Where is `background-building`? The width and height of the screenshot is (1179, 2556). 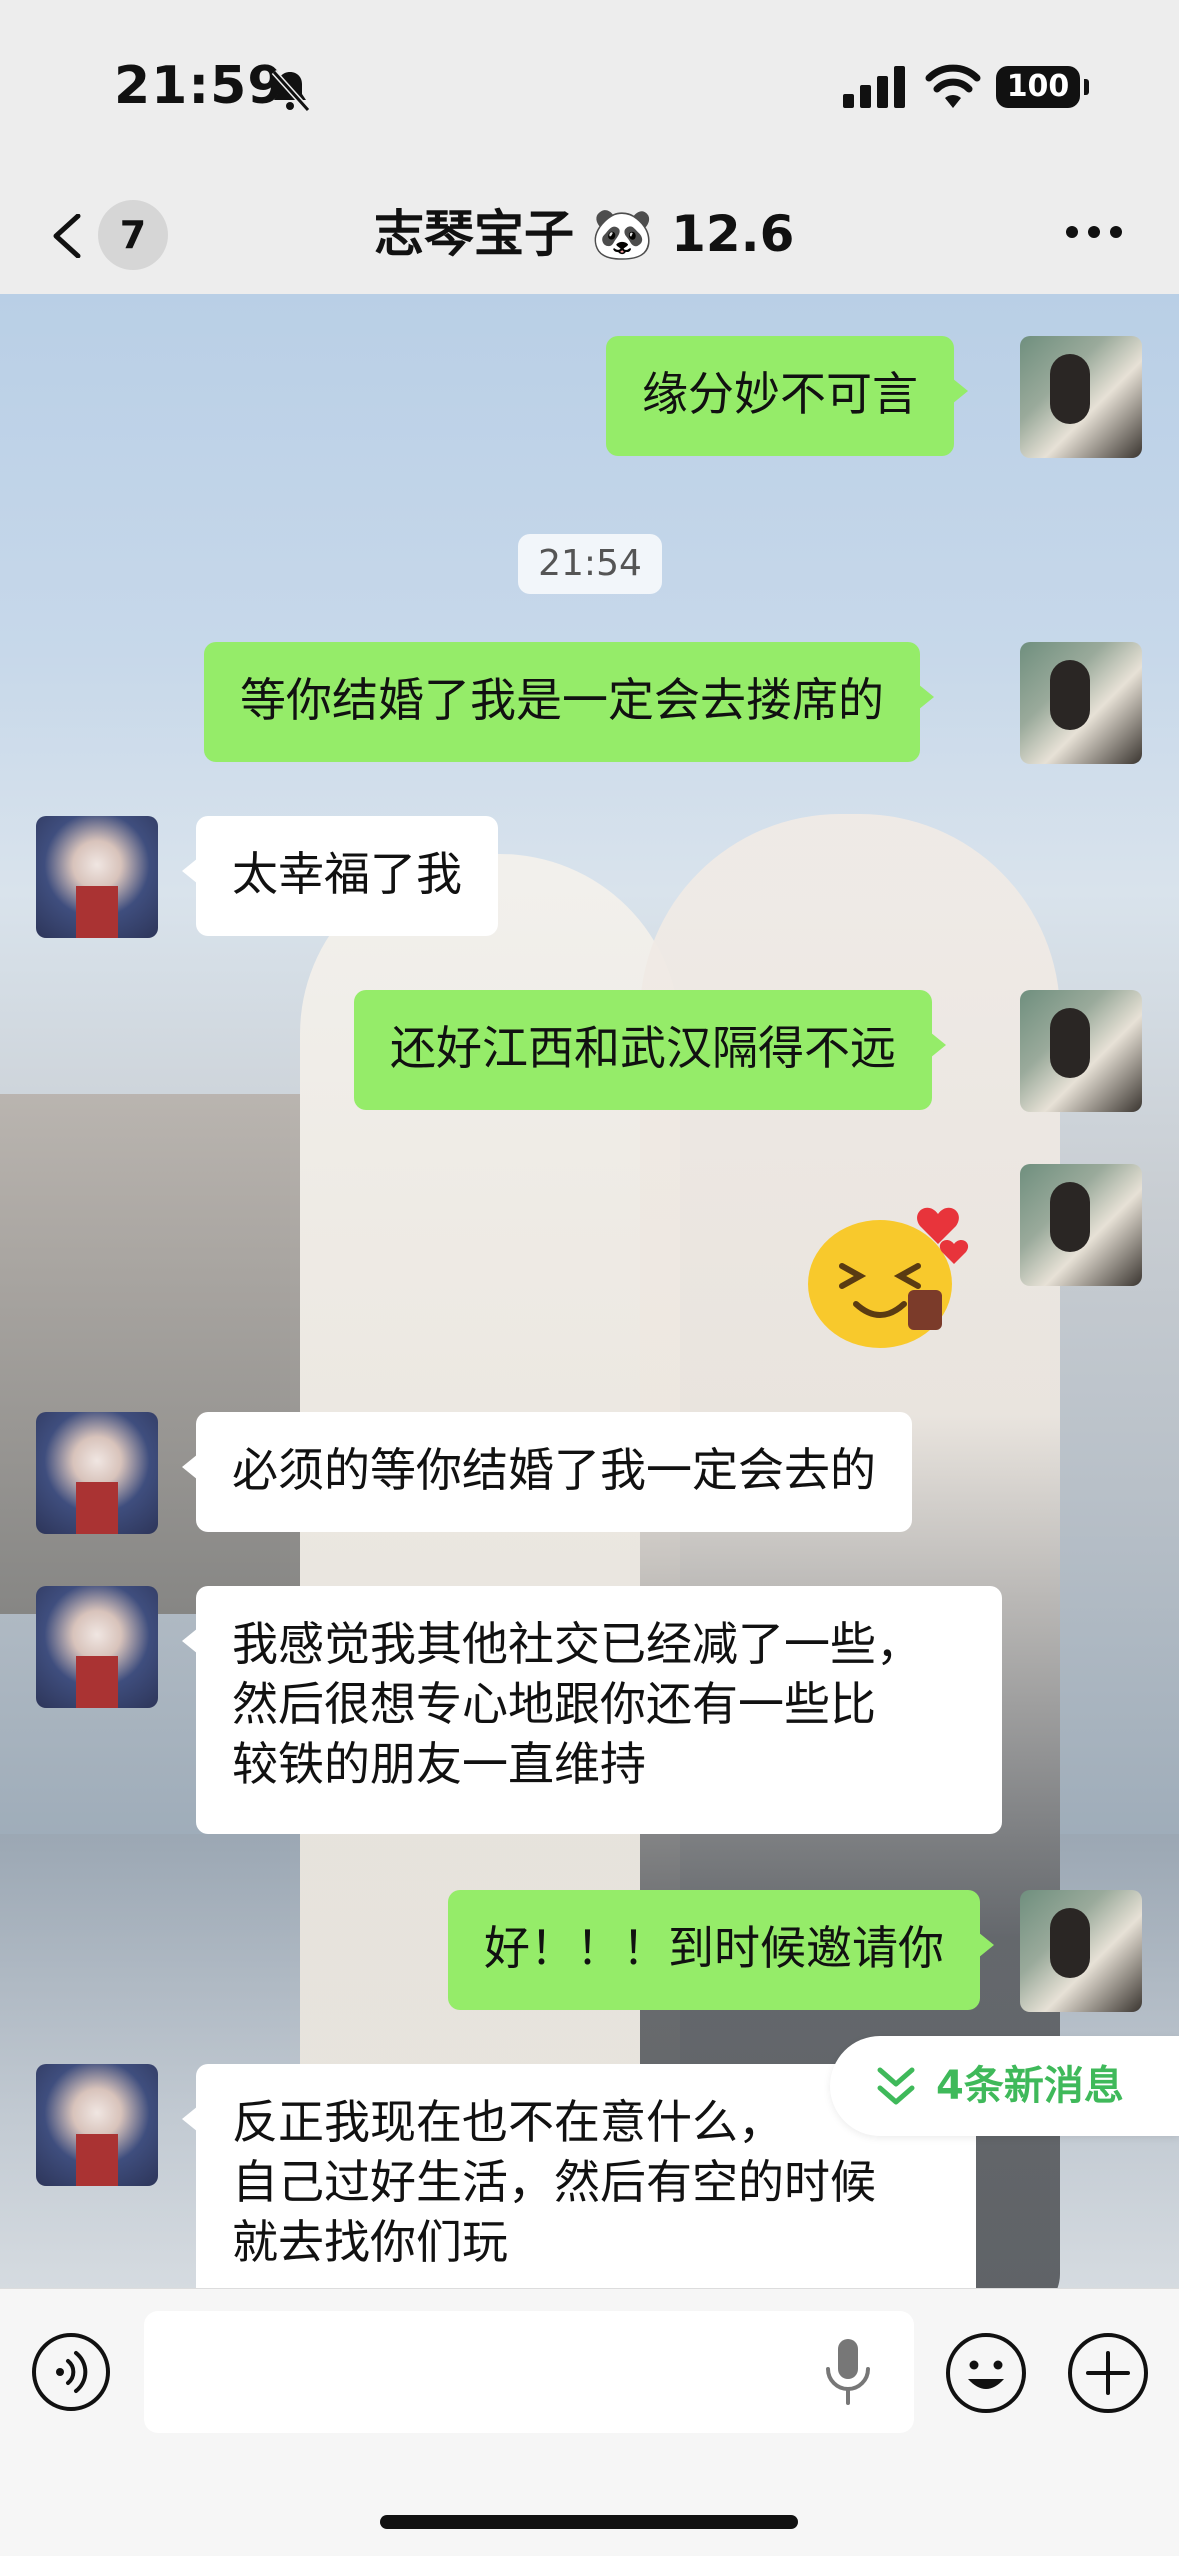
background-building is located at coordinates (150, 1354).